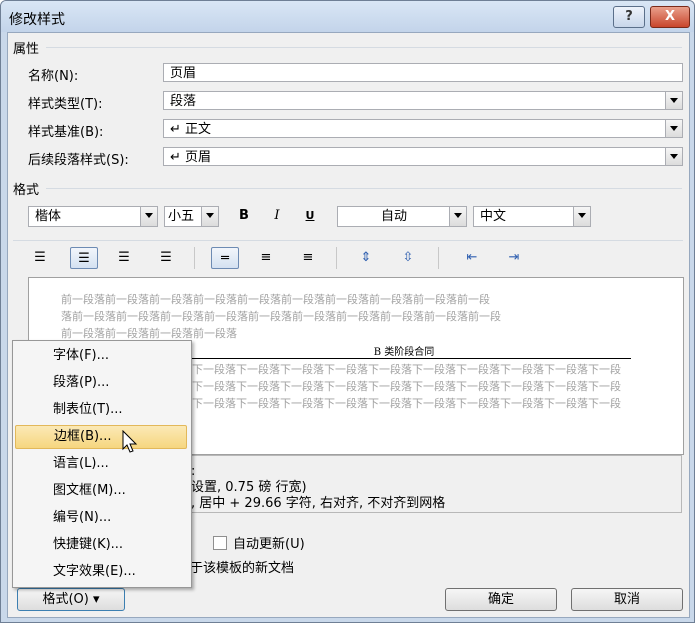 The image size is (695, 623). I want to click on auto-update-label: 自动更新(U), so click(269, 544).